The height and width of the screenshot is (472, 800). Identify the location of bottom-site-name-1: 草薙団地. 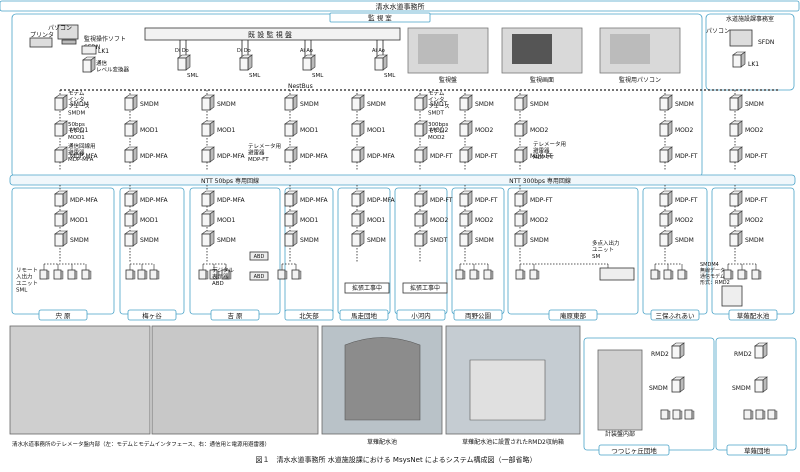
(757, 450).